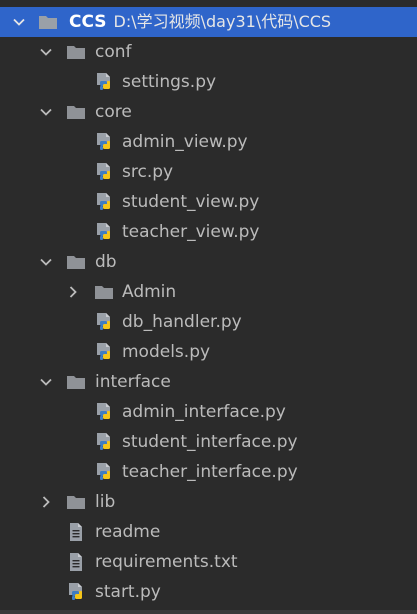 The width and height of the screenshot is (417, 614). I want to click on tree-item-label: interface, so click(133, 382).